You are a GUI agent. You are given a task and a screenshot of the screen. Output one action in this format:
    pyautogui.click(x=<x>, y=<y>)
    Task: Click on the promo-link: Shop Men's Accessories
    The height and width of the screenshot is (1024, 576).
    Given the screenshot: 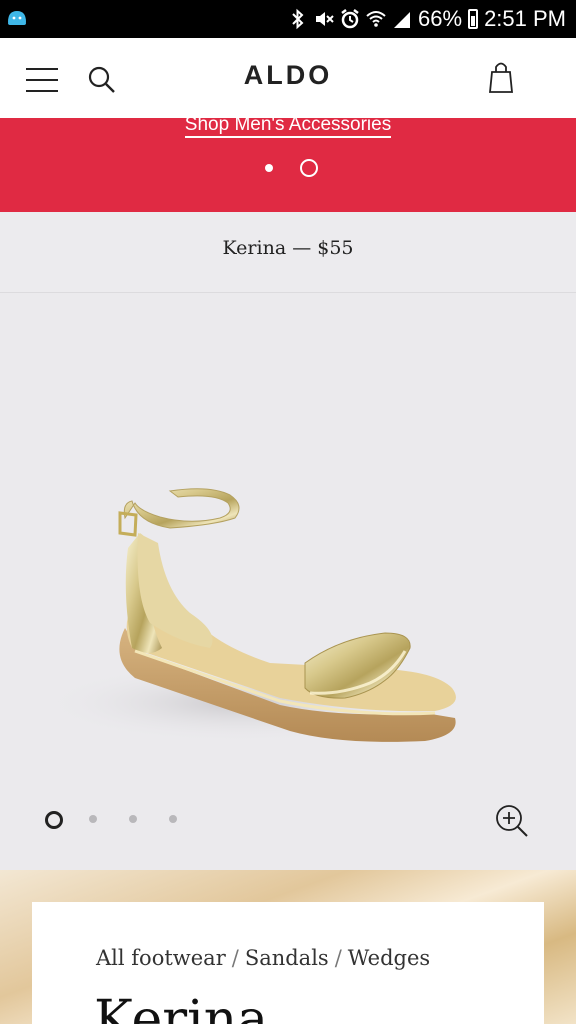 What is the action you would take?
    pyautogui.click(x=288, y=126)
    